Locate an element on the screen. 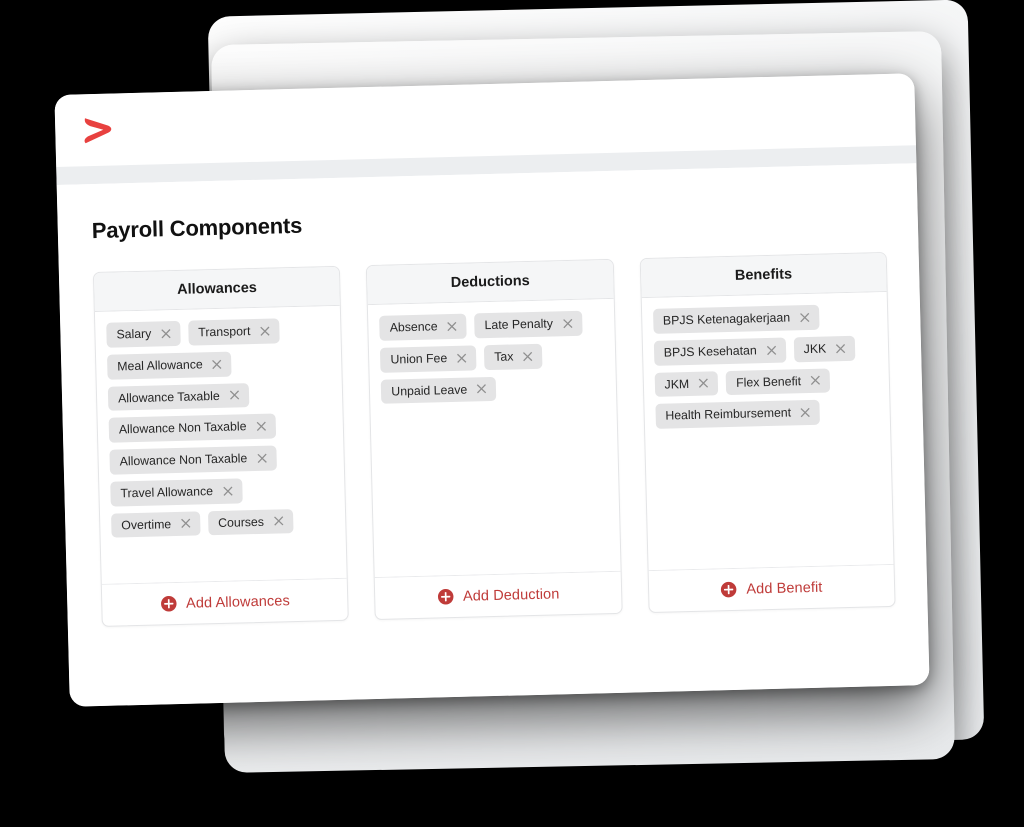 The image size is (1024, 827). tag-label: JKM is located at coordinates (677, 384).